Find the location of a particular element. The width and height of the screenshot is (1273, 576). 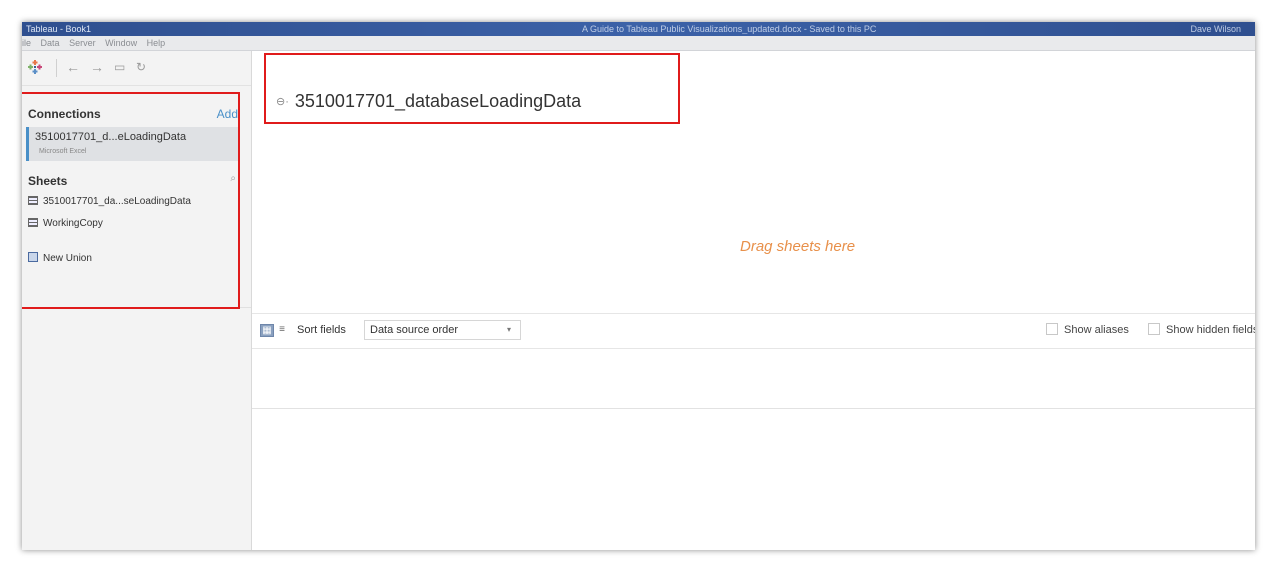

menu-window: Window is located at coordinates (121, 43).